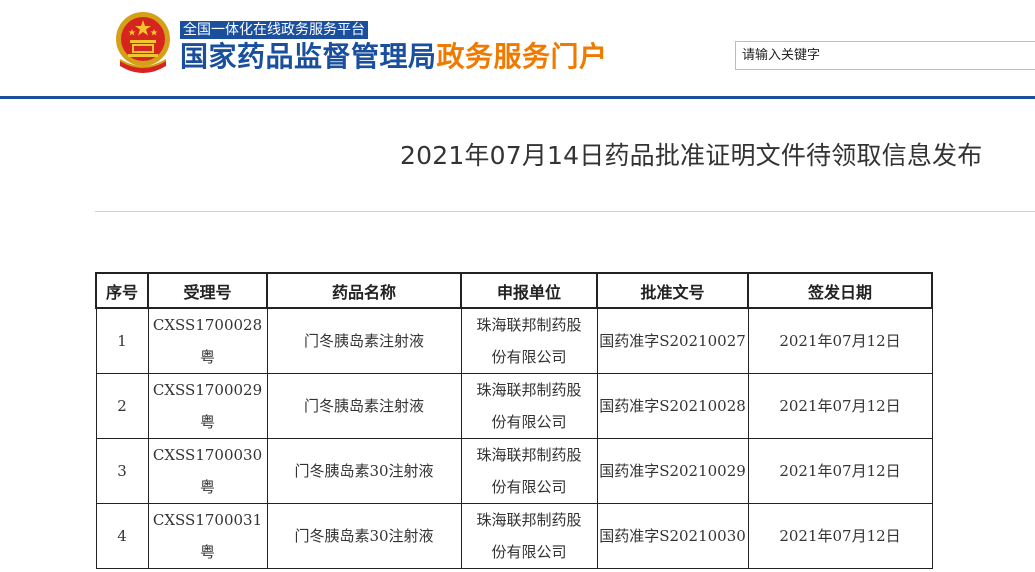 The image size is (1035, 572). Describe the element at coordinates (885, 55) in the screenshot. I see `search-input` at that location.